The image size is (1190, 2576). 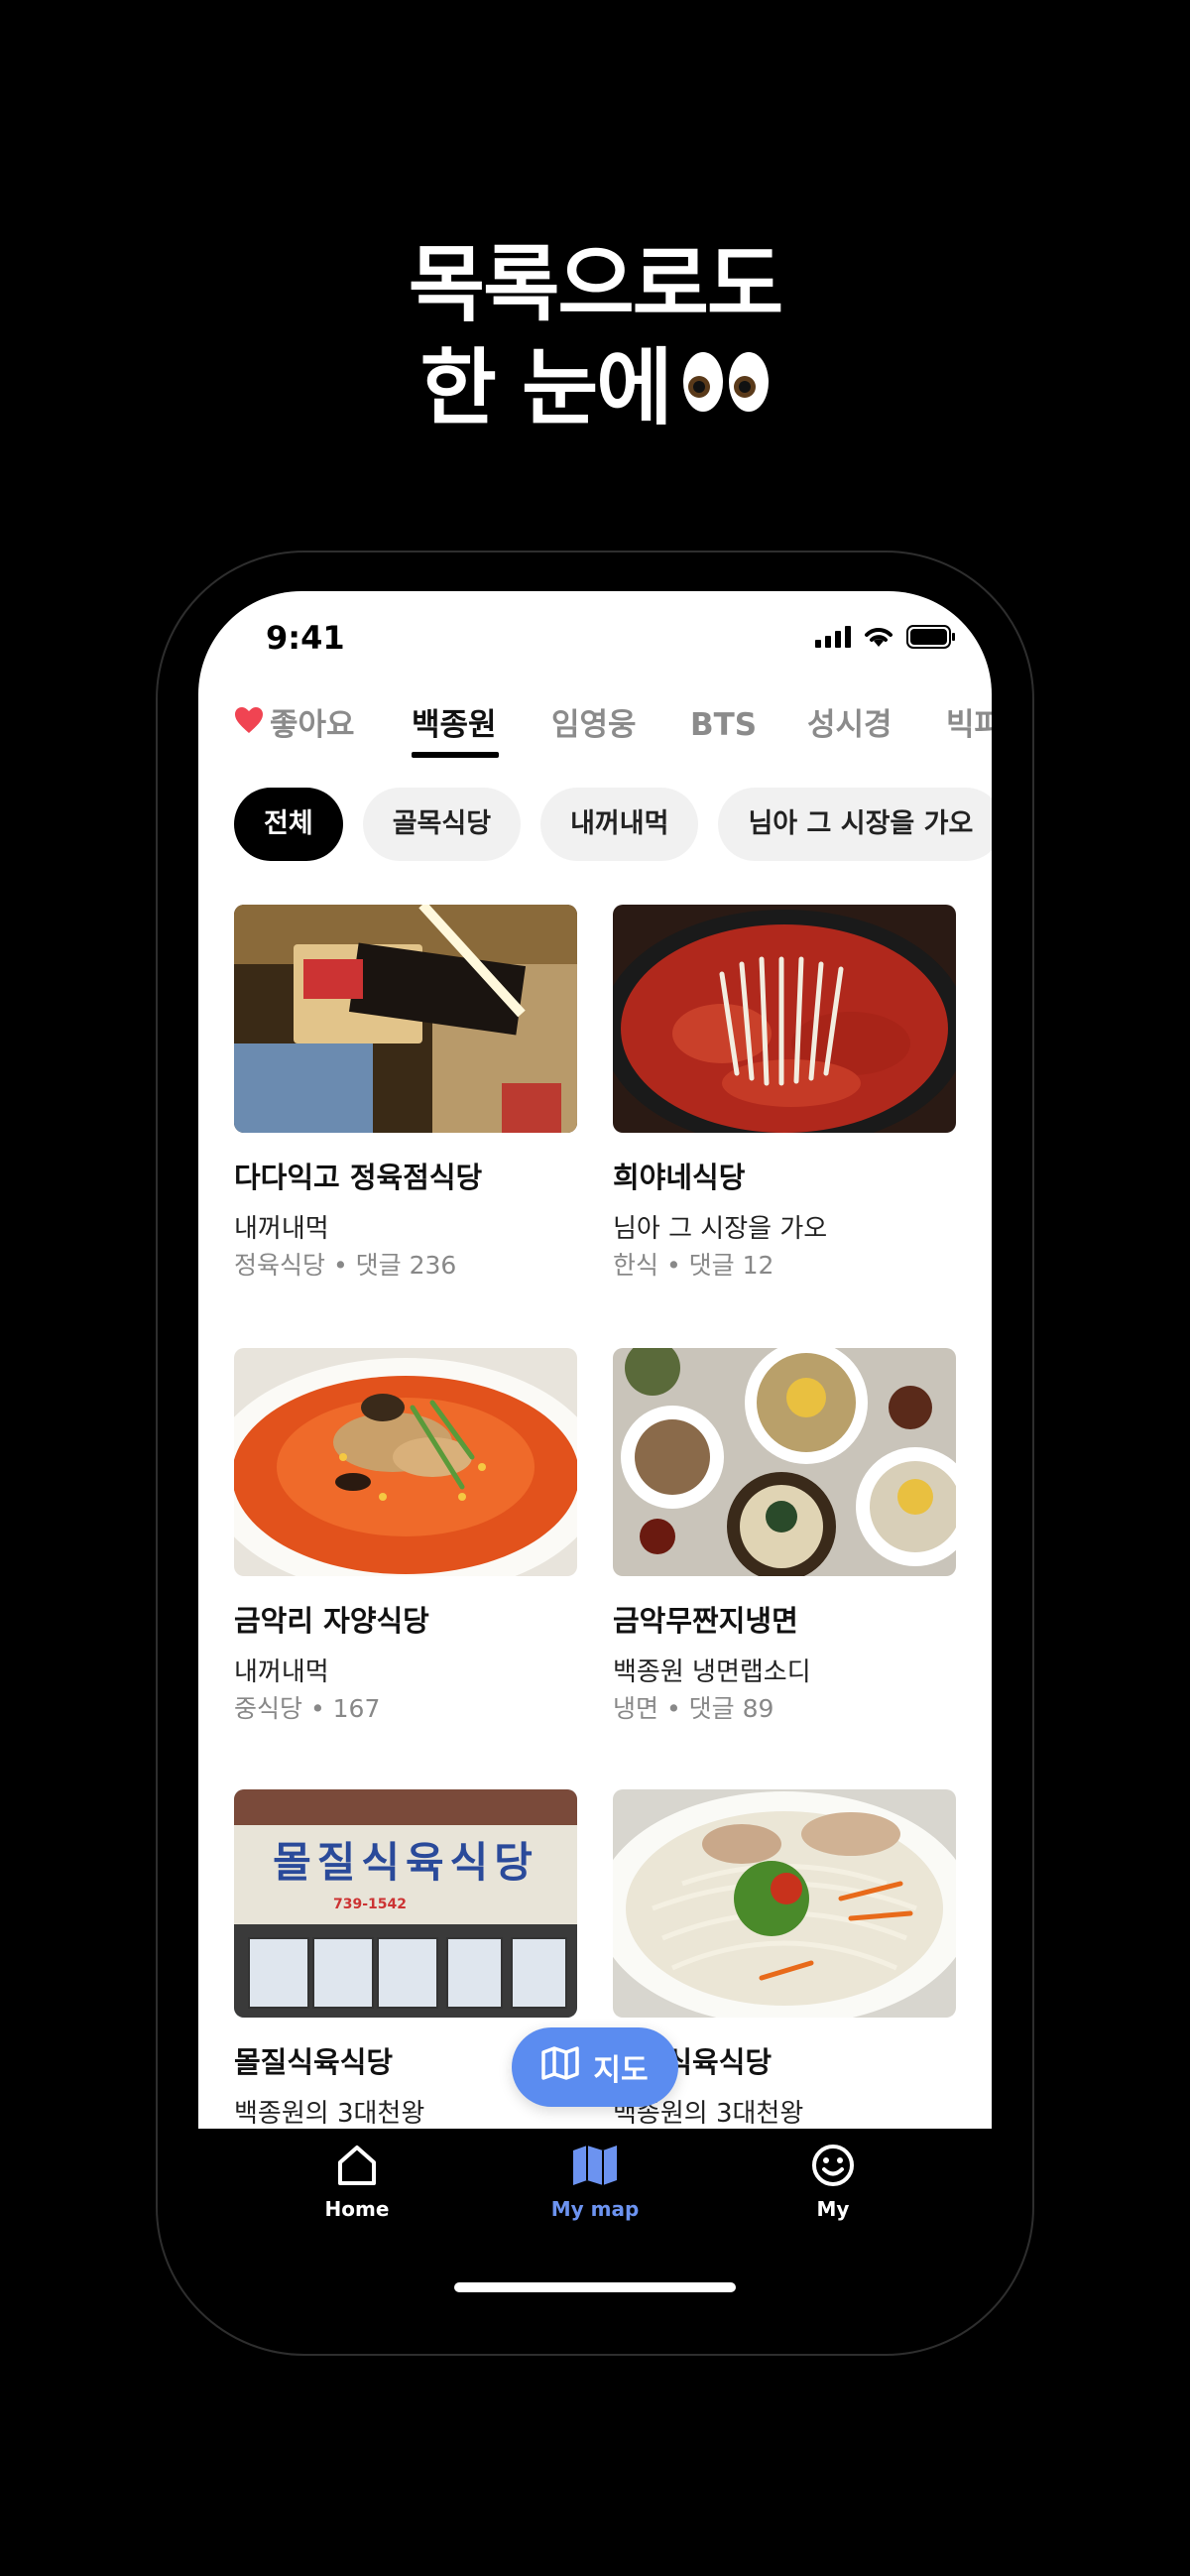 I want to click on restaurant-show: 백종원의 3대천왕, so click(x=329, y=2114).